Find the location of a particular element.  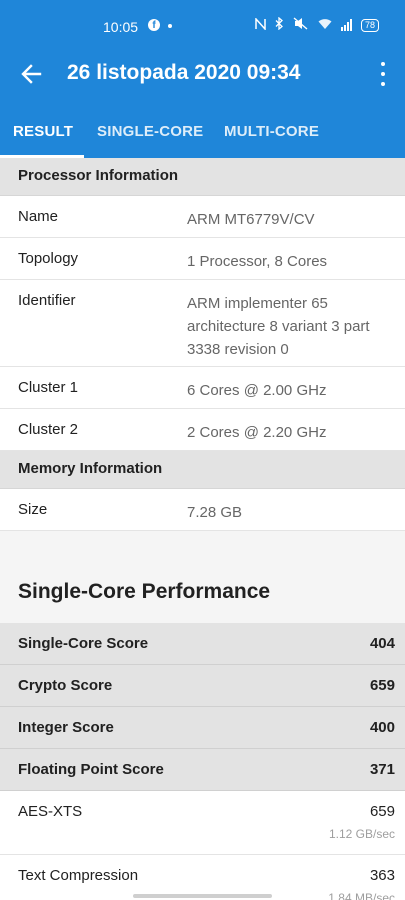

status-bar: 10:05 f 78 is located at coordinates (202, 26).